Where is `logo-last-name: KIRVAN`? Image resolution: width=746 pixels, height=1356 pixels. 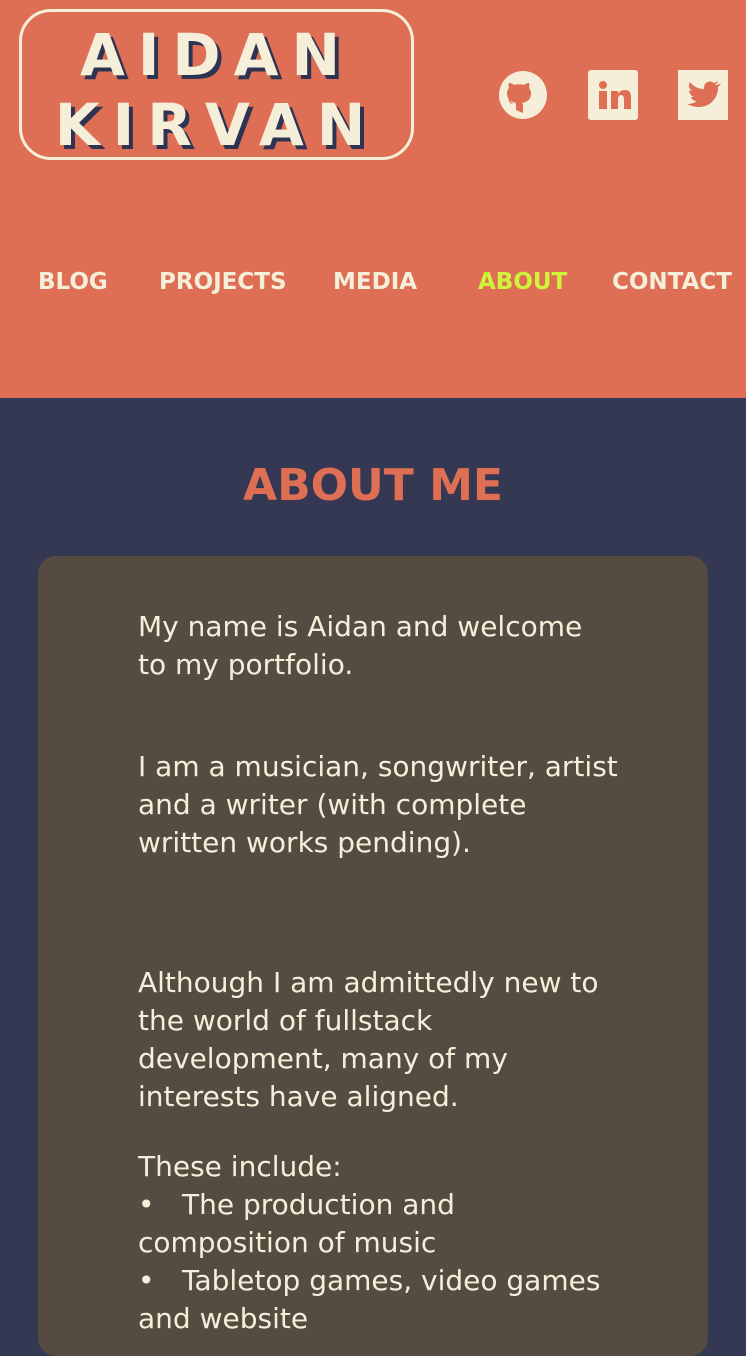
logo-last-name: KIRVAN is located at coordinates (216, 125).